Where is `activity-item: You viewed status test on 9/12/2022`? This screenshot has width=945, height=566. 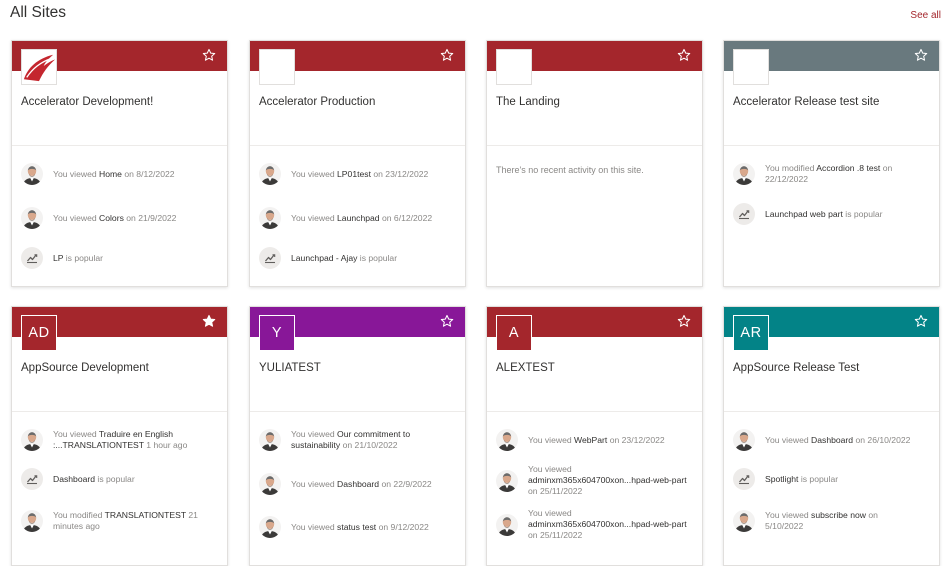
activity-item: You viewed status test on 9/12/2022 is located at coordinates (358, 527).